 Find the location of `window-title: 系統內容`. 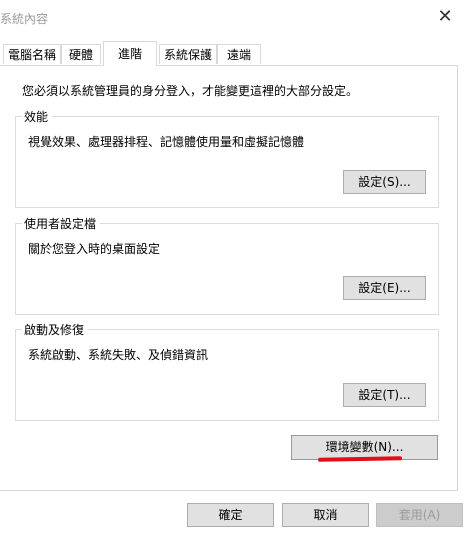

window-title: 系統內容 is located at coordinates (24, 19).